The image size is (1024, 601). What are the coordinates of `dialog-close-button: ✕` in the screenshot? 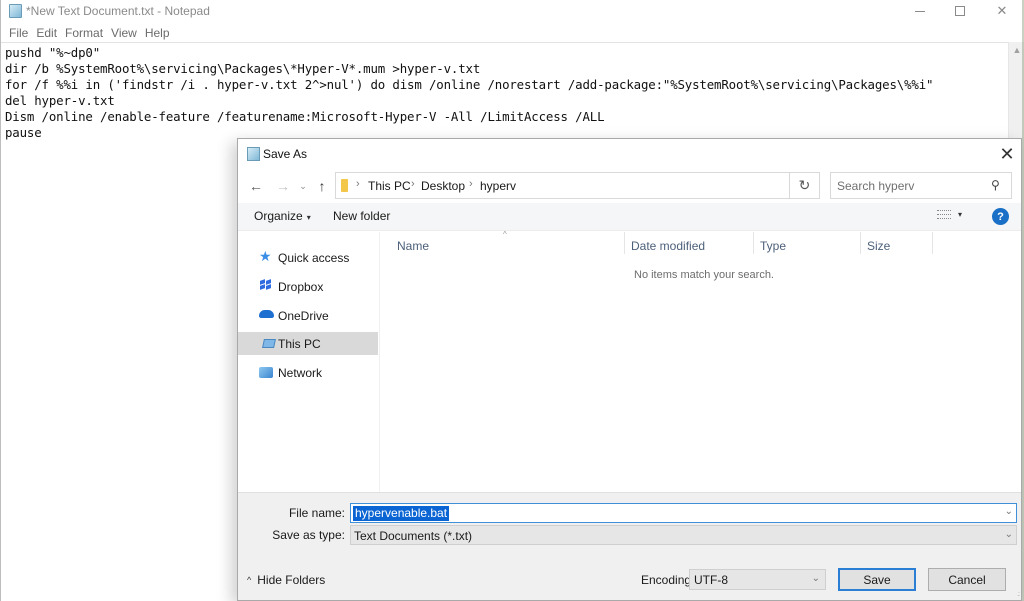 It's located at (1007, 154).